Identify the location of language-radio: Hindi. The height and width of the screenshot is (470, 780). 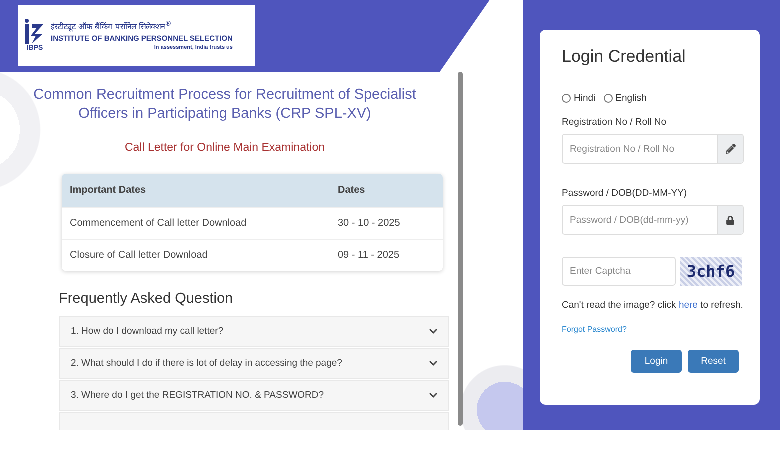
(579, 98).